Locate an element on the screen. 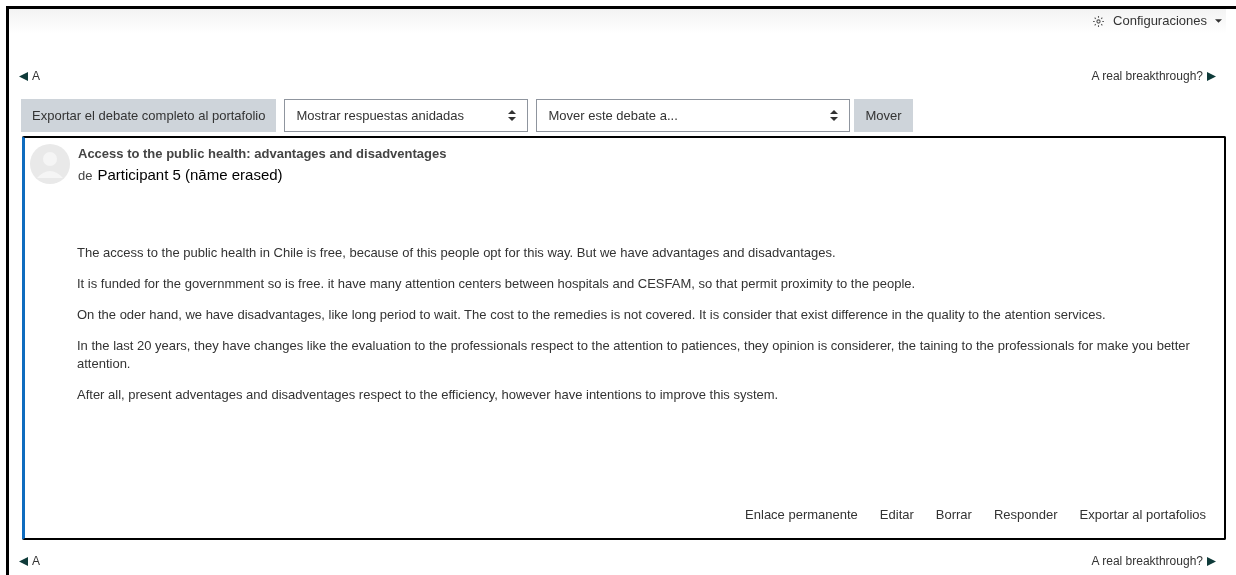 This screenshot has width=1236, height=575. post-paragraph: The access to the public health in Chile is free, because of this people opt for this way. But we have advantages and disadvantages. is located at coordinates (457, 253).